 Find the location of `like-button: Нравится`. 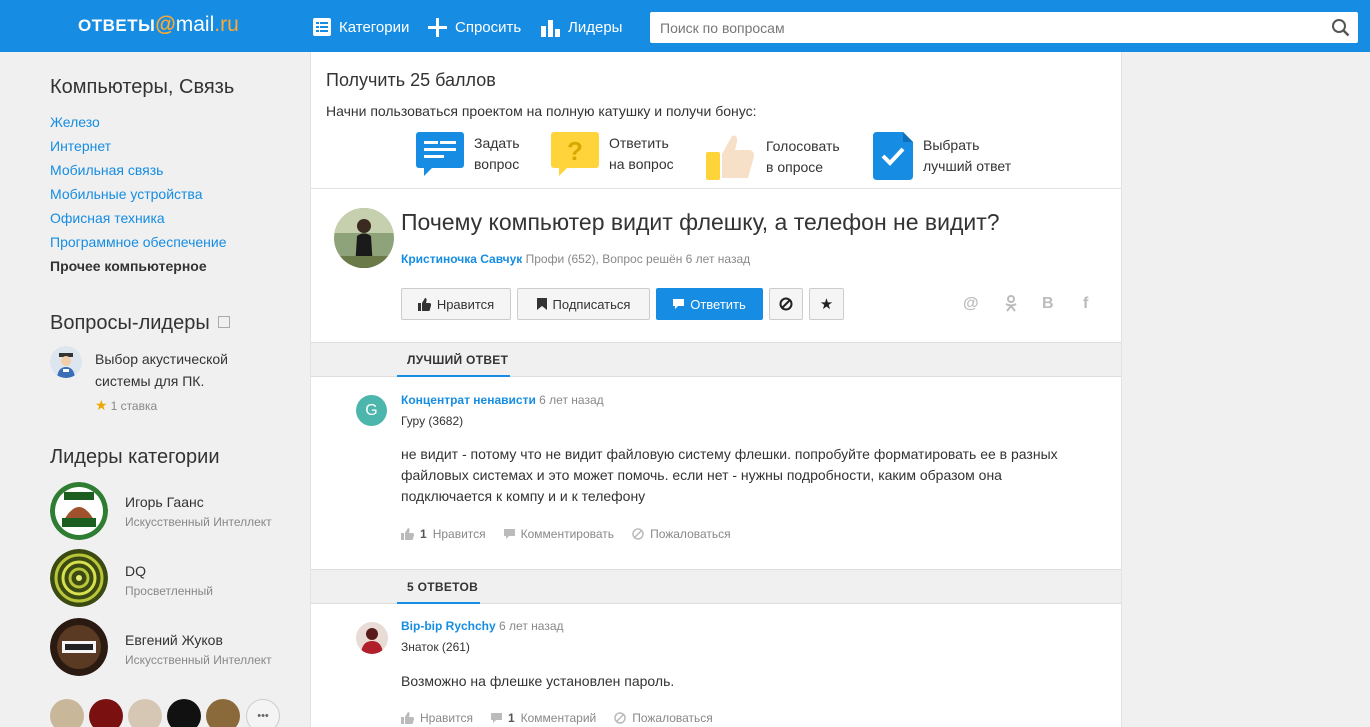

like-button: Нравится is located at coordinates (456, 304).